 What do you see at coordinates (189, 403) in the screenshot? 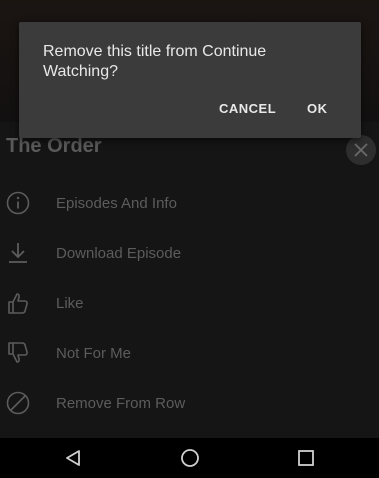
I see `menu-item-remove-from-row: Remove From Row` at bounding box center [189, 403].